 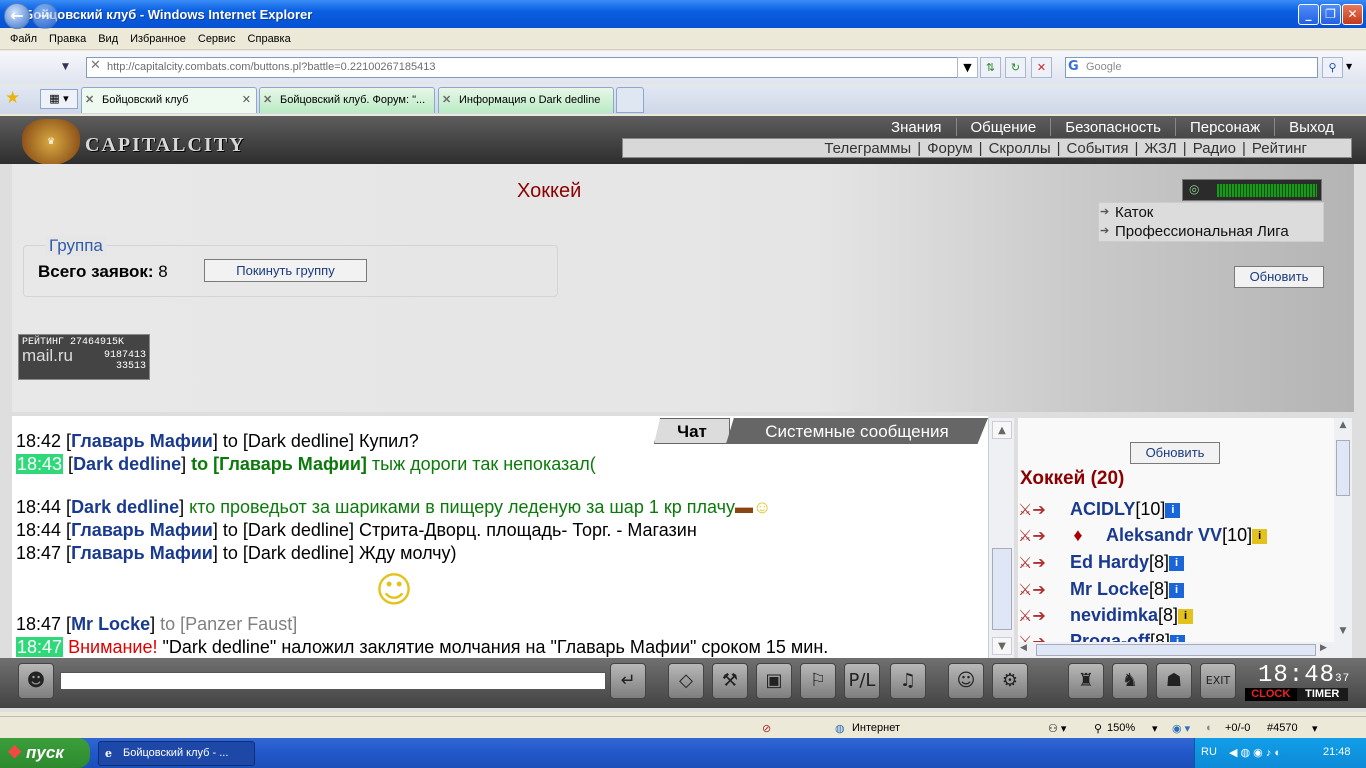 I want to click on tab-chat: Чат, so click(x=692, y=431).